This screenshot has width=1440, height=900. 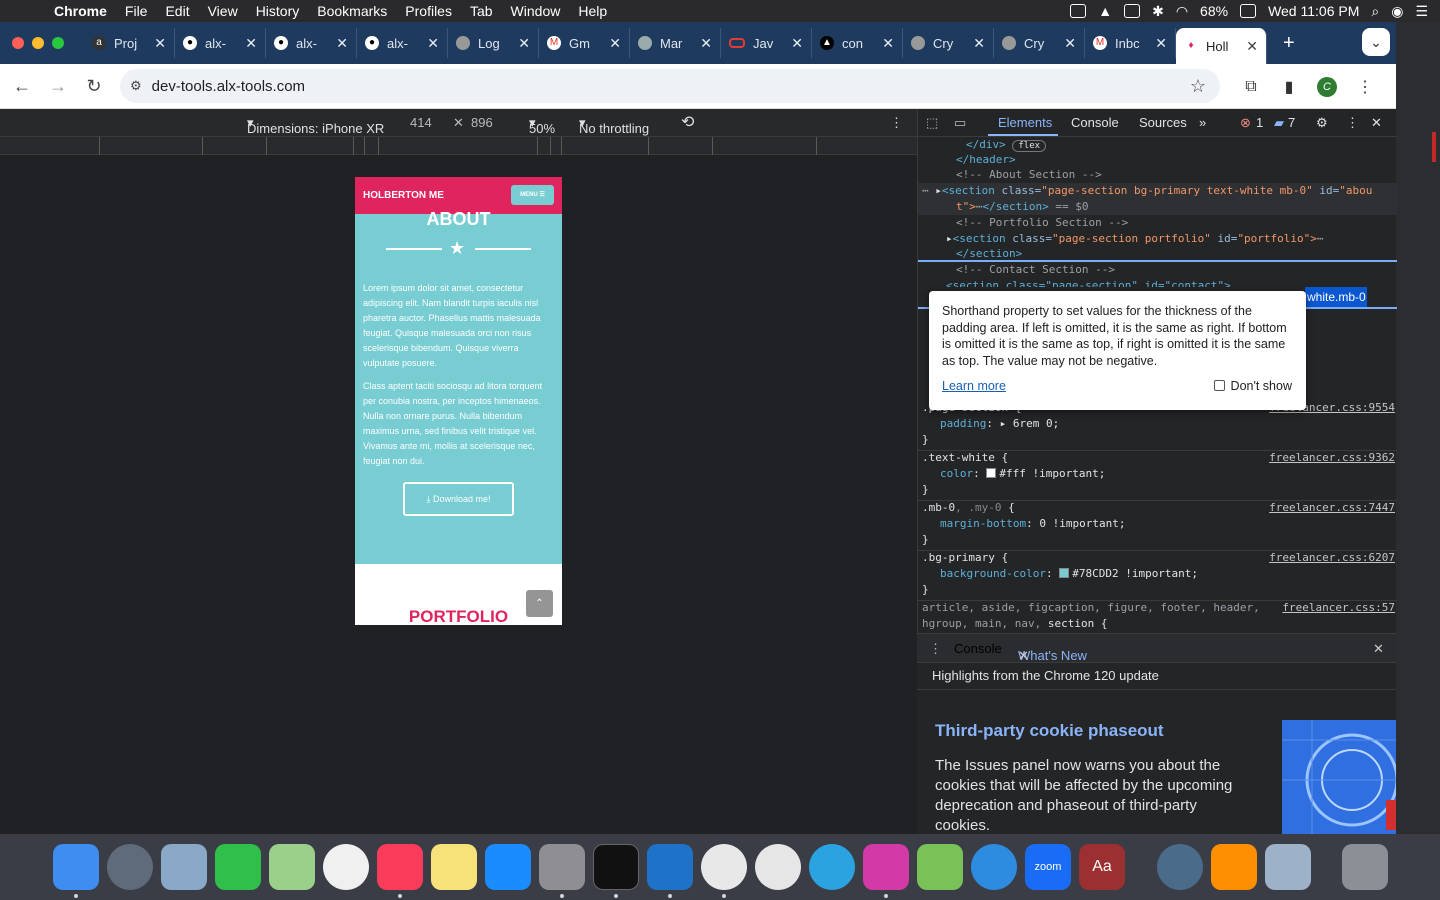 I want to click on dom-comment: <!-- About Section -->, so click(x=1157, y=175).